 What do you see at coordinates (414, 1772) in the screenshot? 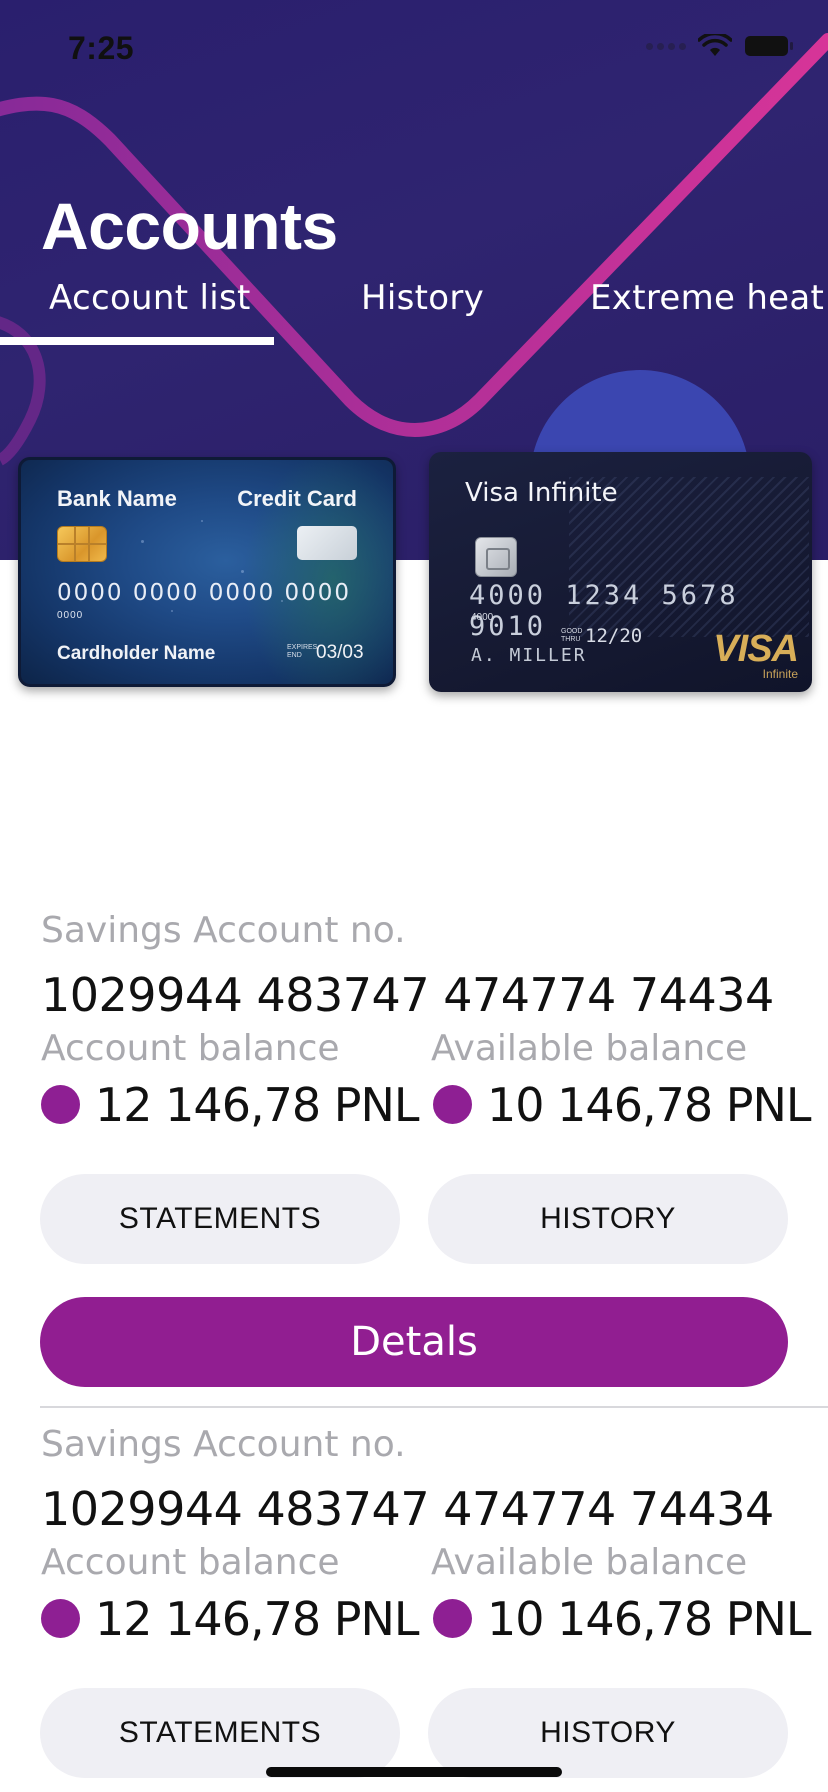
I see `home-indicator` at bounding box center [414, 1772].